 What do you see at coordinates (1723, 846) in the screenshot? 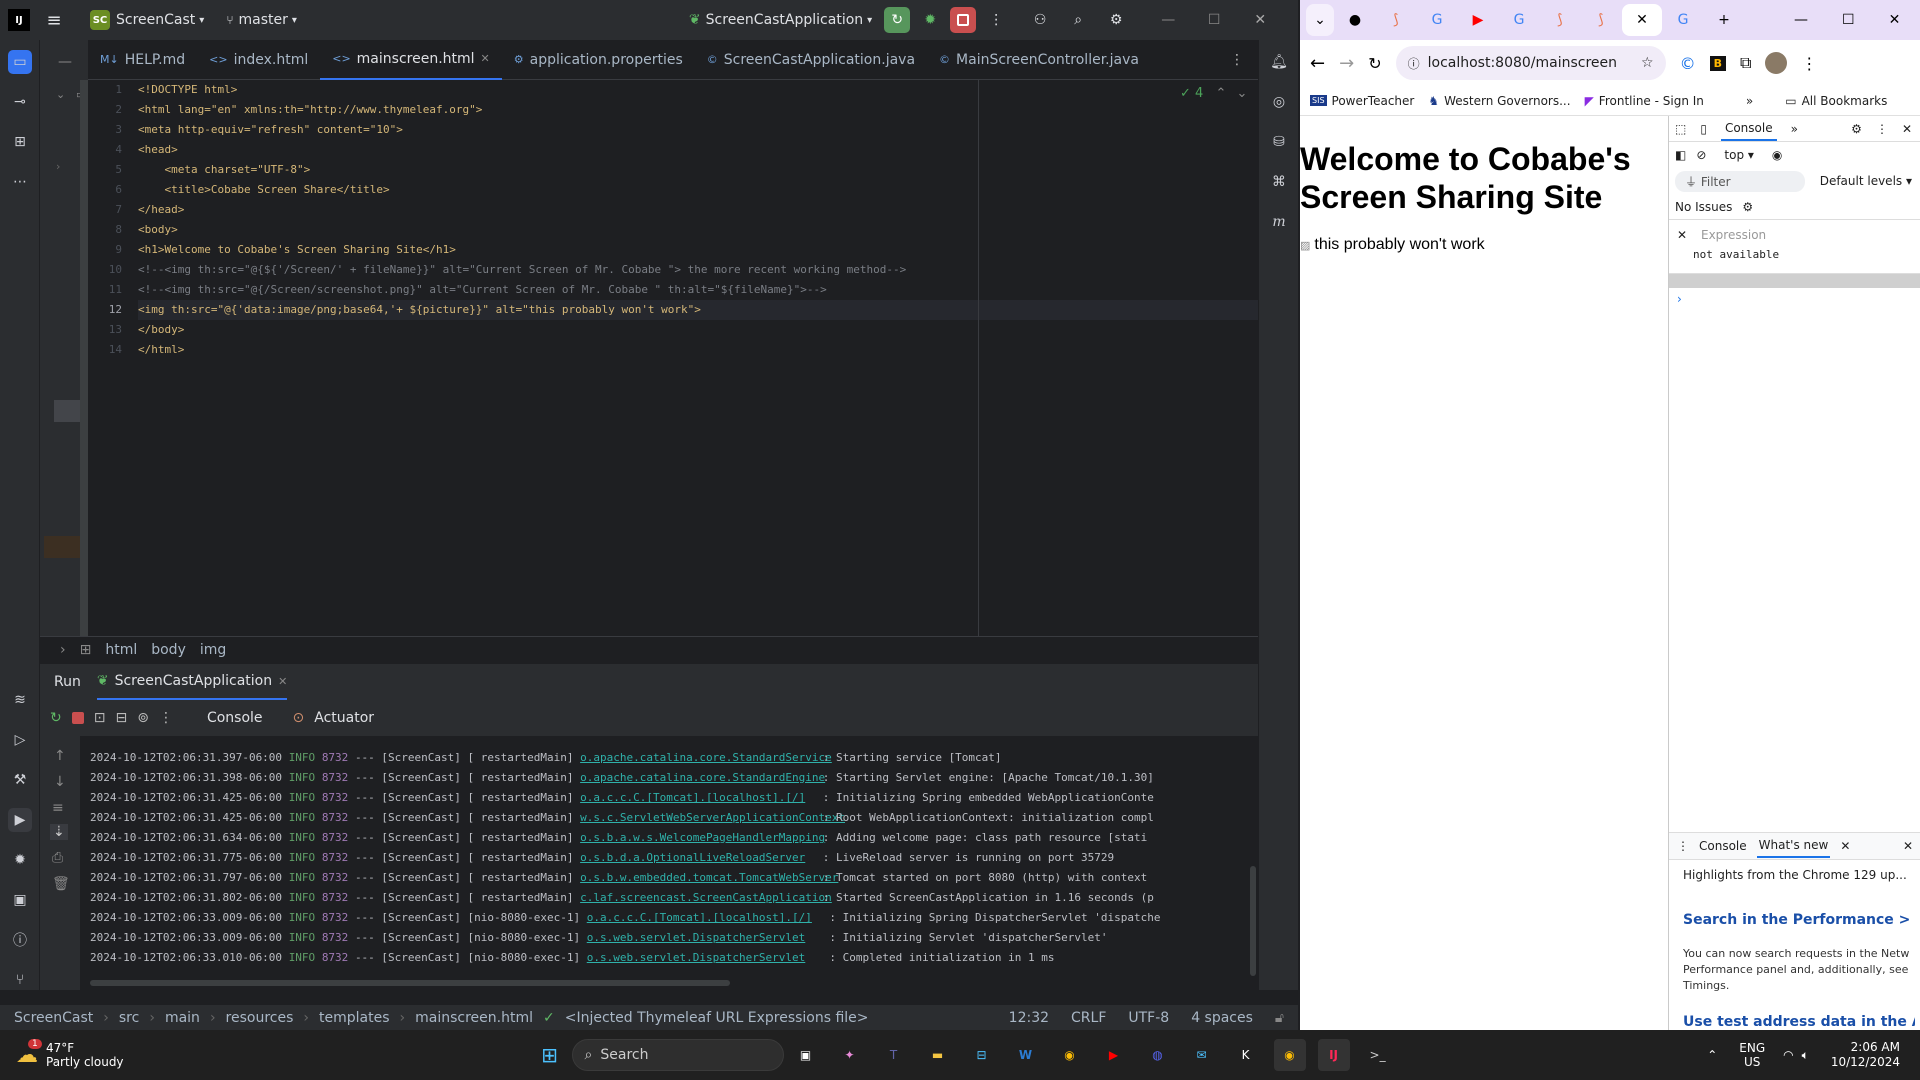
I see `drawer-console-tab: Console` at bounding box center [1723, 846].